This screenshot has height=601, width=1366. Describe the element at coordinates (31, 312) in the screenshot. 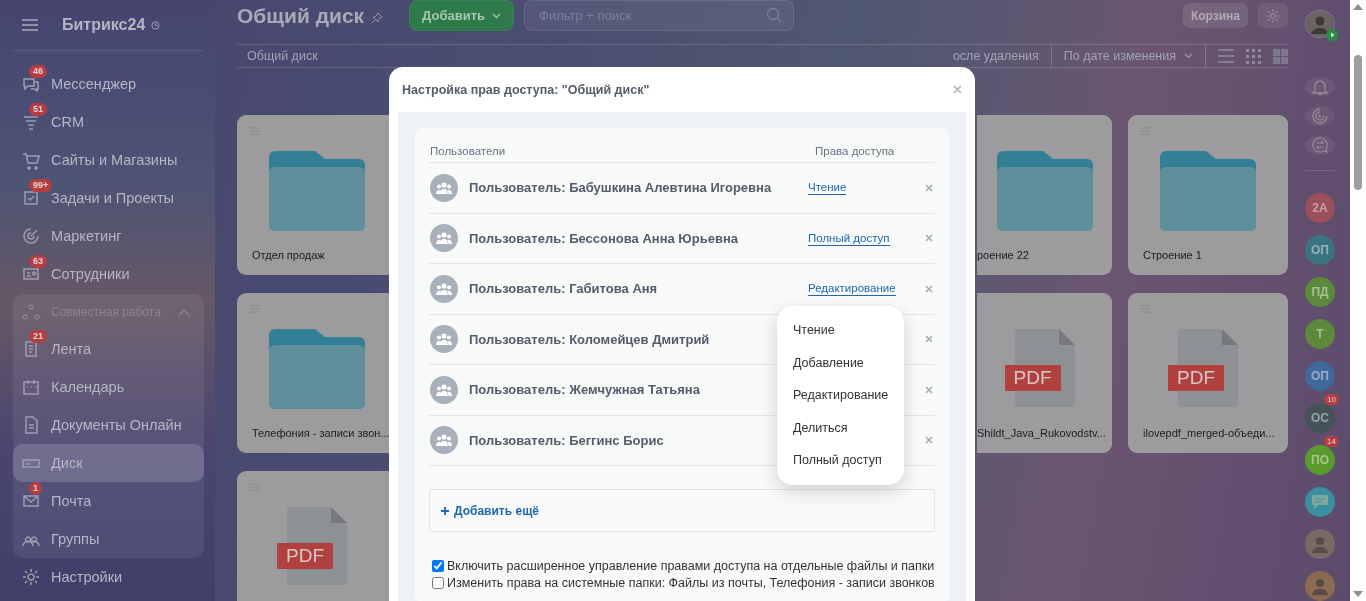

I see `collab-icon` at that location.